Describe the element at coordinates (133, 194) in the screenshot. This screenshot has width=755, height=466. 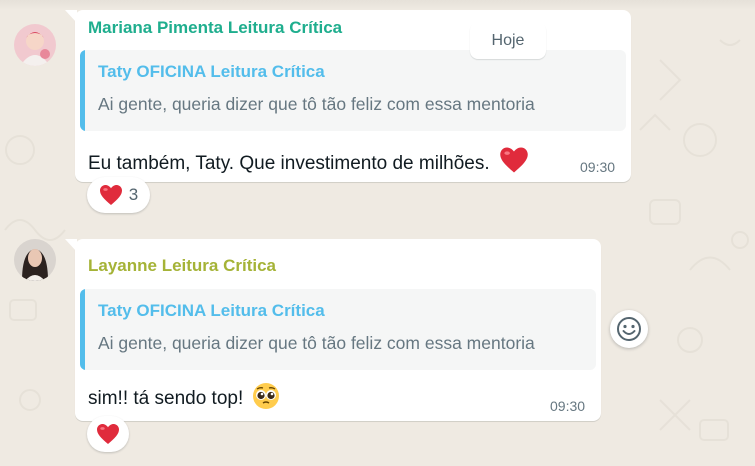
I see `reaction-count: 3` at that location.